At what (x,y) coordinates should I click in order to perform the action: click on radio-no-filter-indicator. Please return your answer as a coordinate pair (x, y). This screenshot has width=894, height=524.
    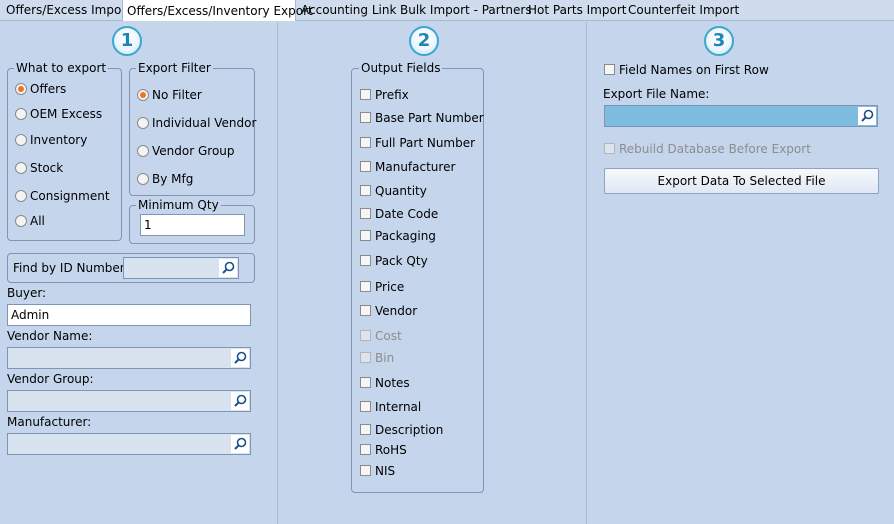
    Looking at the image, I should click on (143, 95).